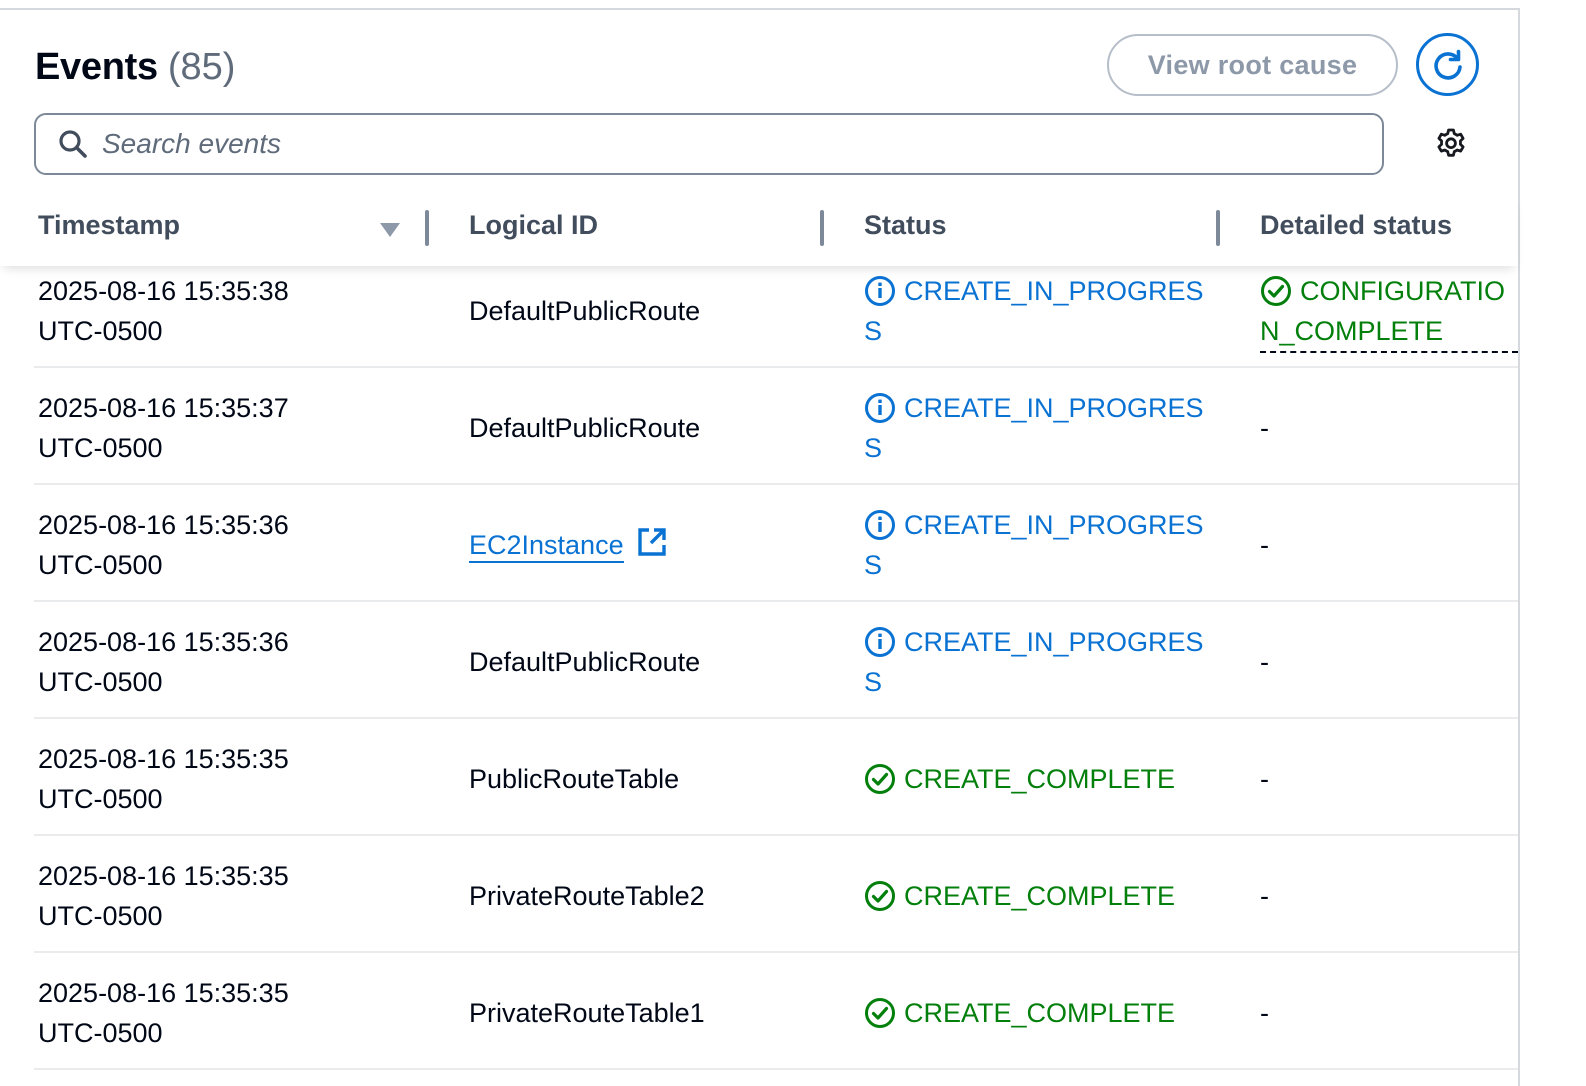 The image size is (1586, 1086). I want to click on sort-descending-icon, so click(390, 230).